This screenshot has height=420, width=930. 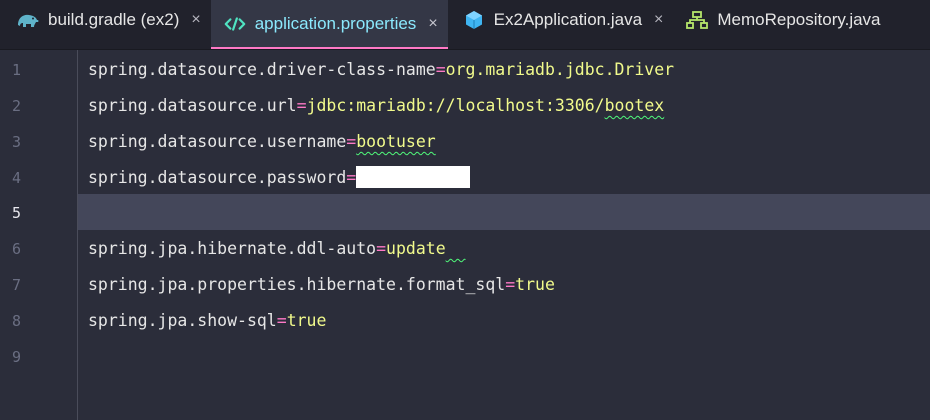 What do you see at coordinates (413, 176) in the screenshot?
I see `redacted-password-box` at bounding box center [413, 176].